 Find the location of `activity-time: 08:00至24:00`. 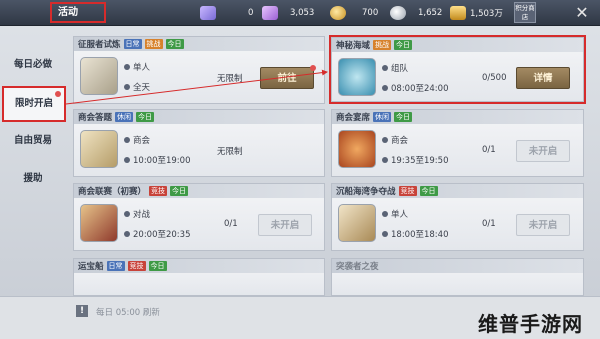

activity-time: 08:00至24:00 is located at coordinates (415, 88).